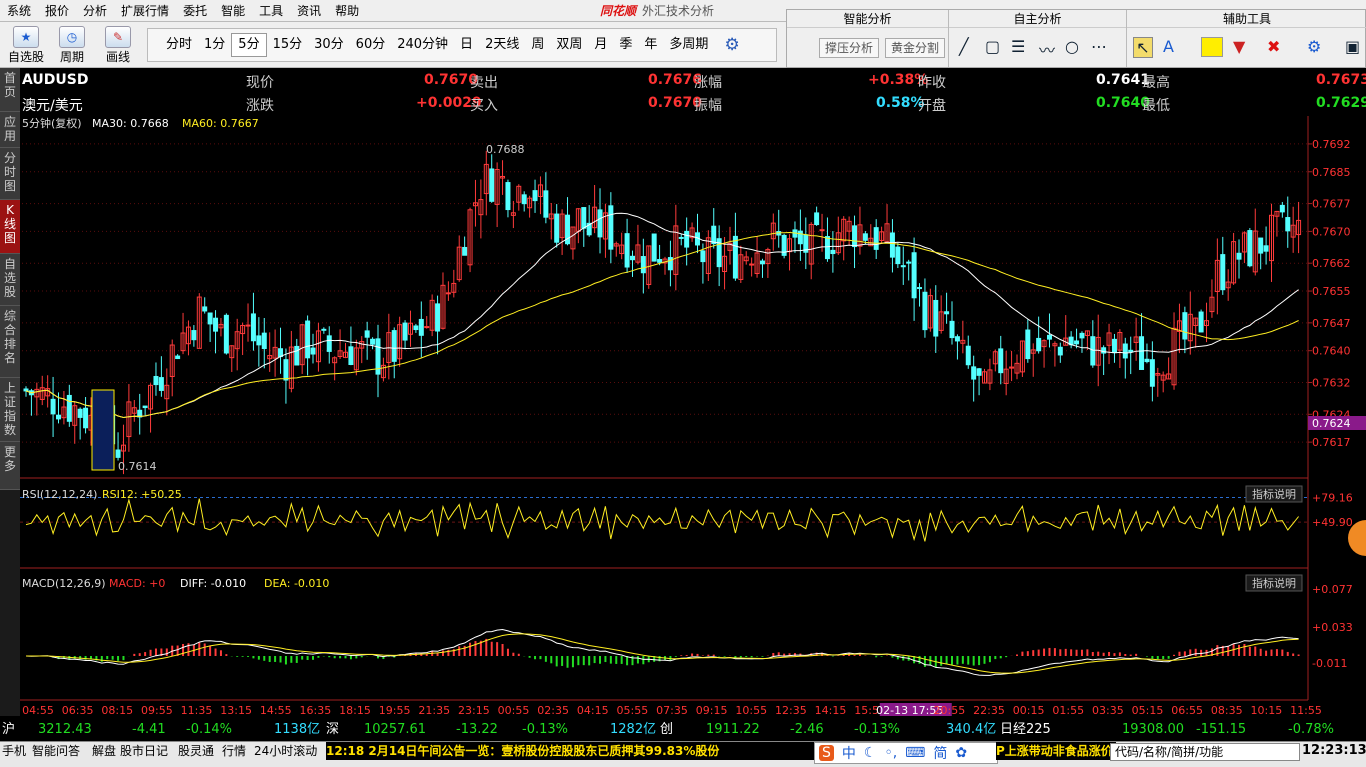 Image resolution: width=1366 pixels, height=767 pixels. I want to click on wave-tool-icon: 〰, so click(1047, 49).